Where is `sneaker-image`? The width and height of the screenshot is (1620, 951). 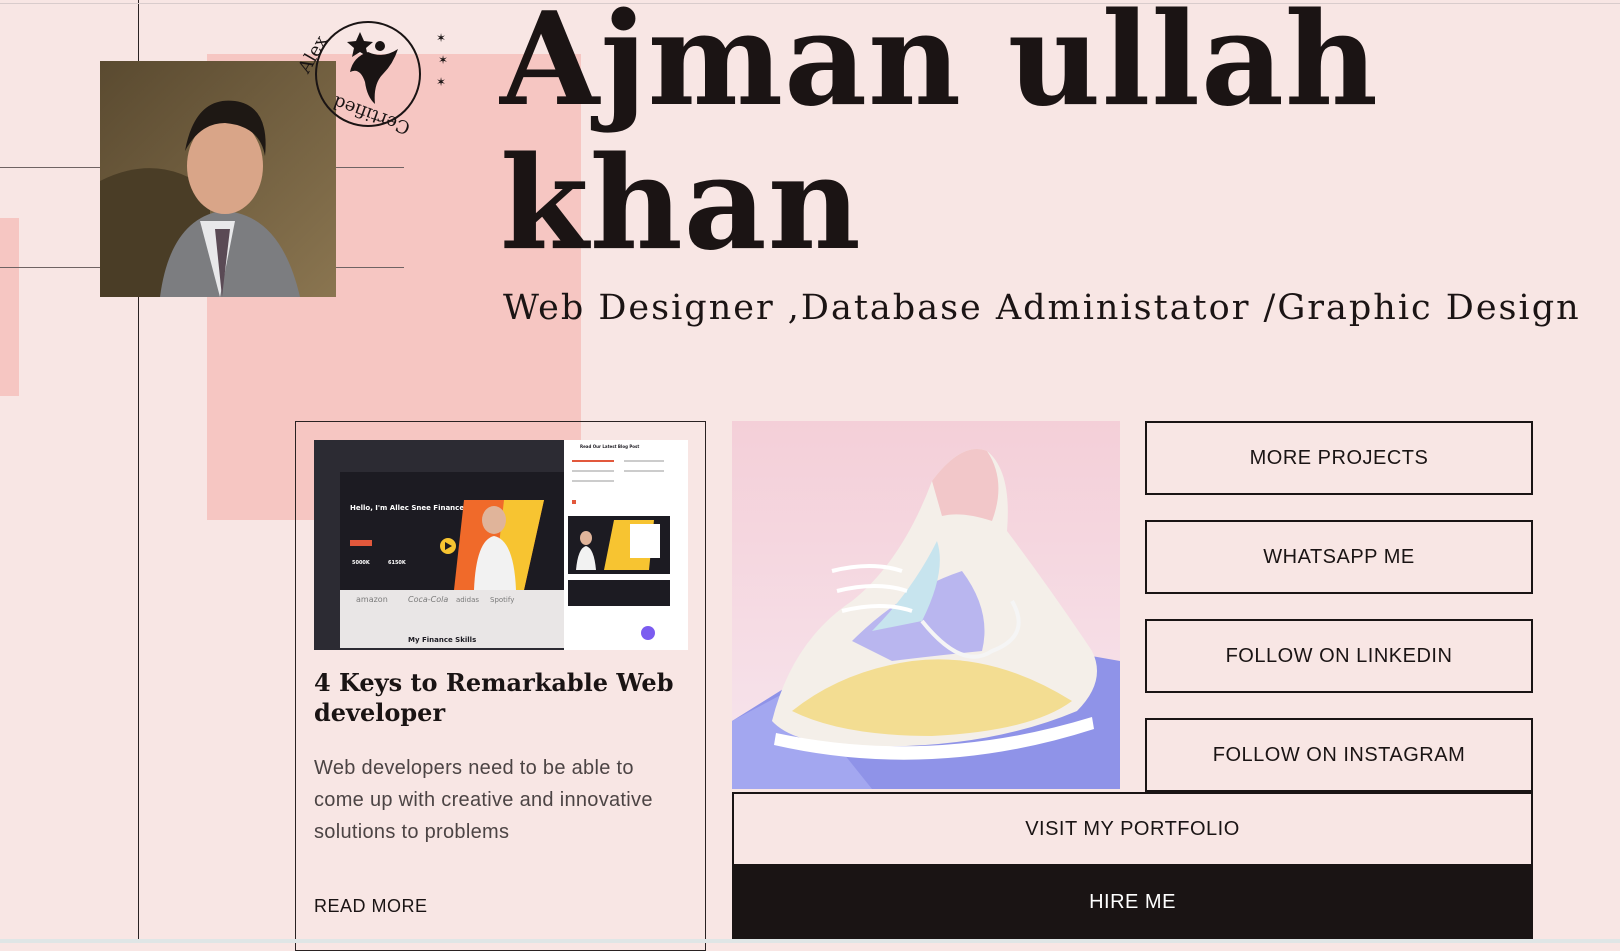
sneaker-image is located at coordinates (926, 605).